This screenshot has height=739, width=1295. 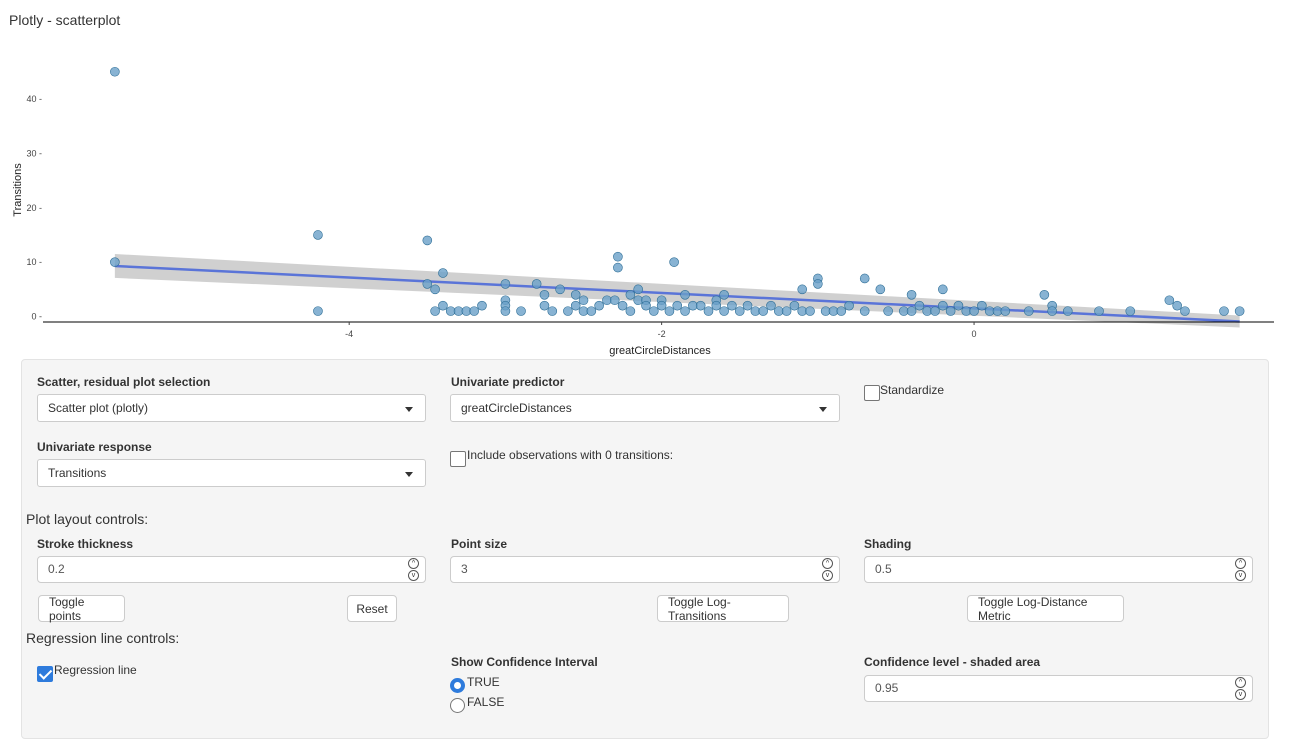 I want to click on point-size-spinner: ^ v, so click(x=829, y=570).